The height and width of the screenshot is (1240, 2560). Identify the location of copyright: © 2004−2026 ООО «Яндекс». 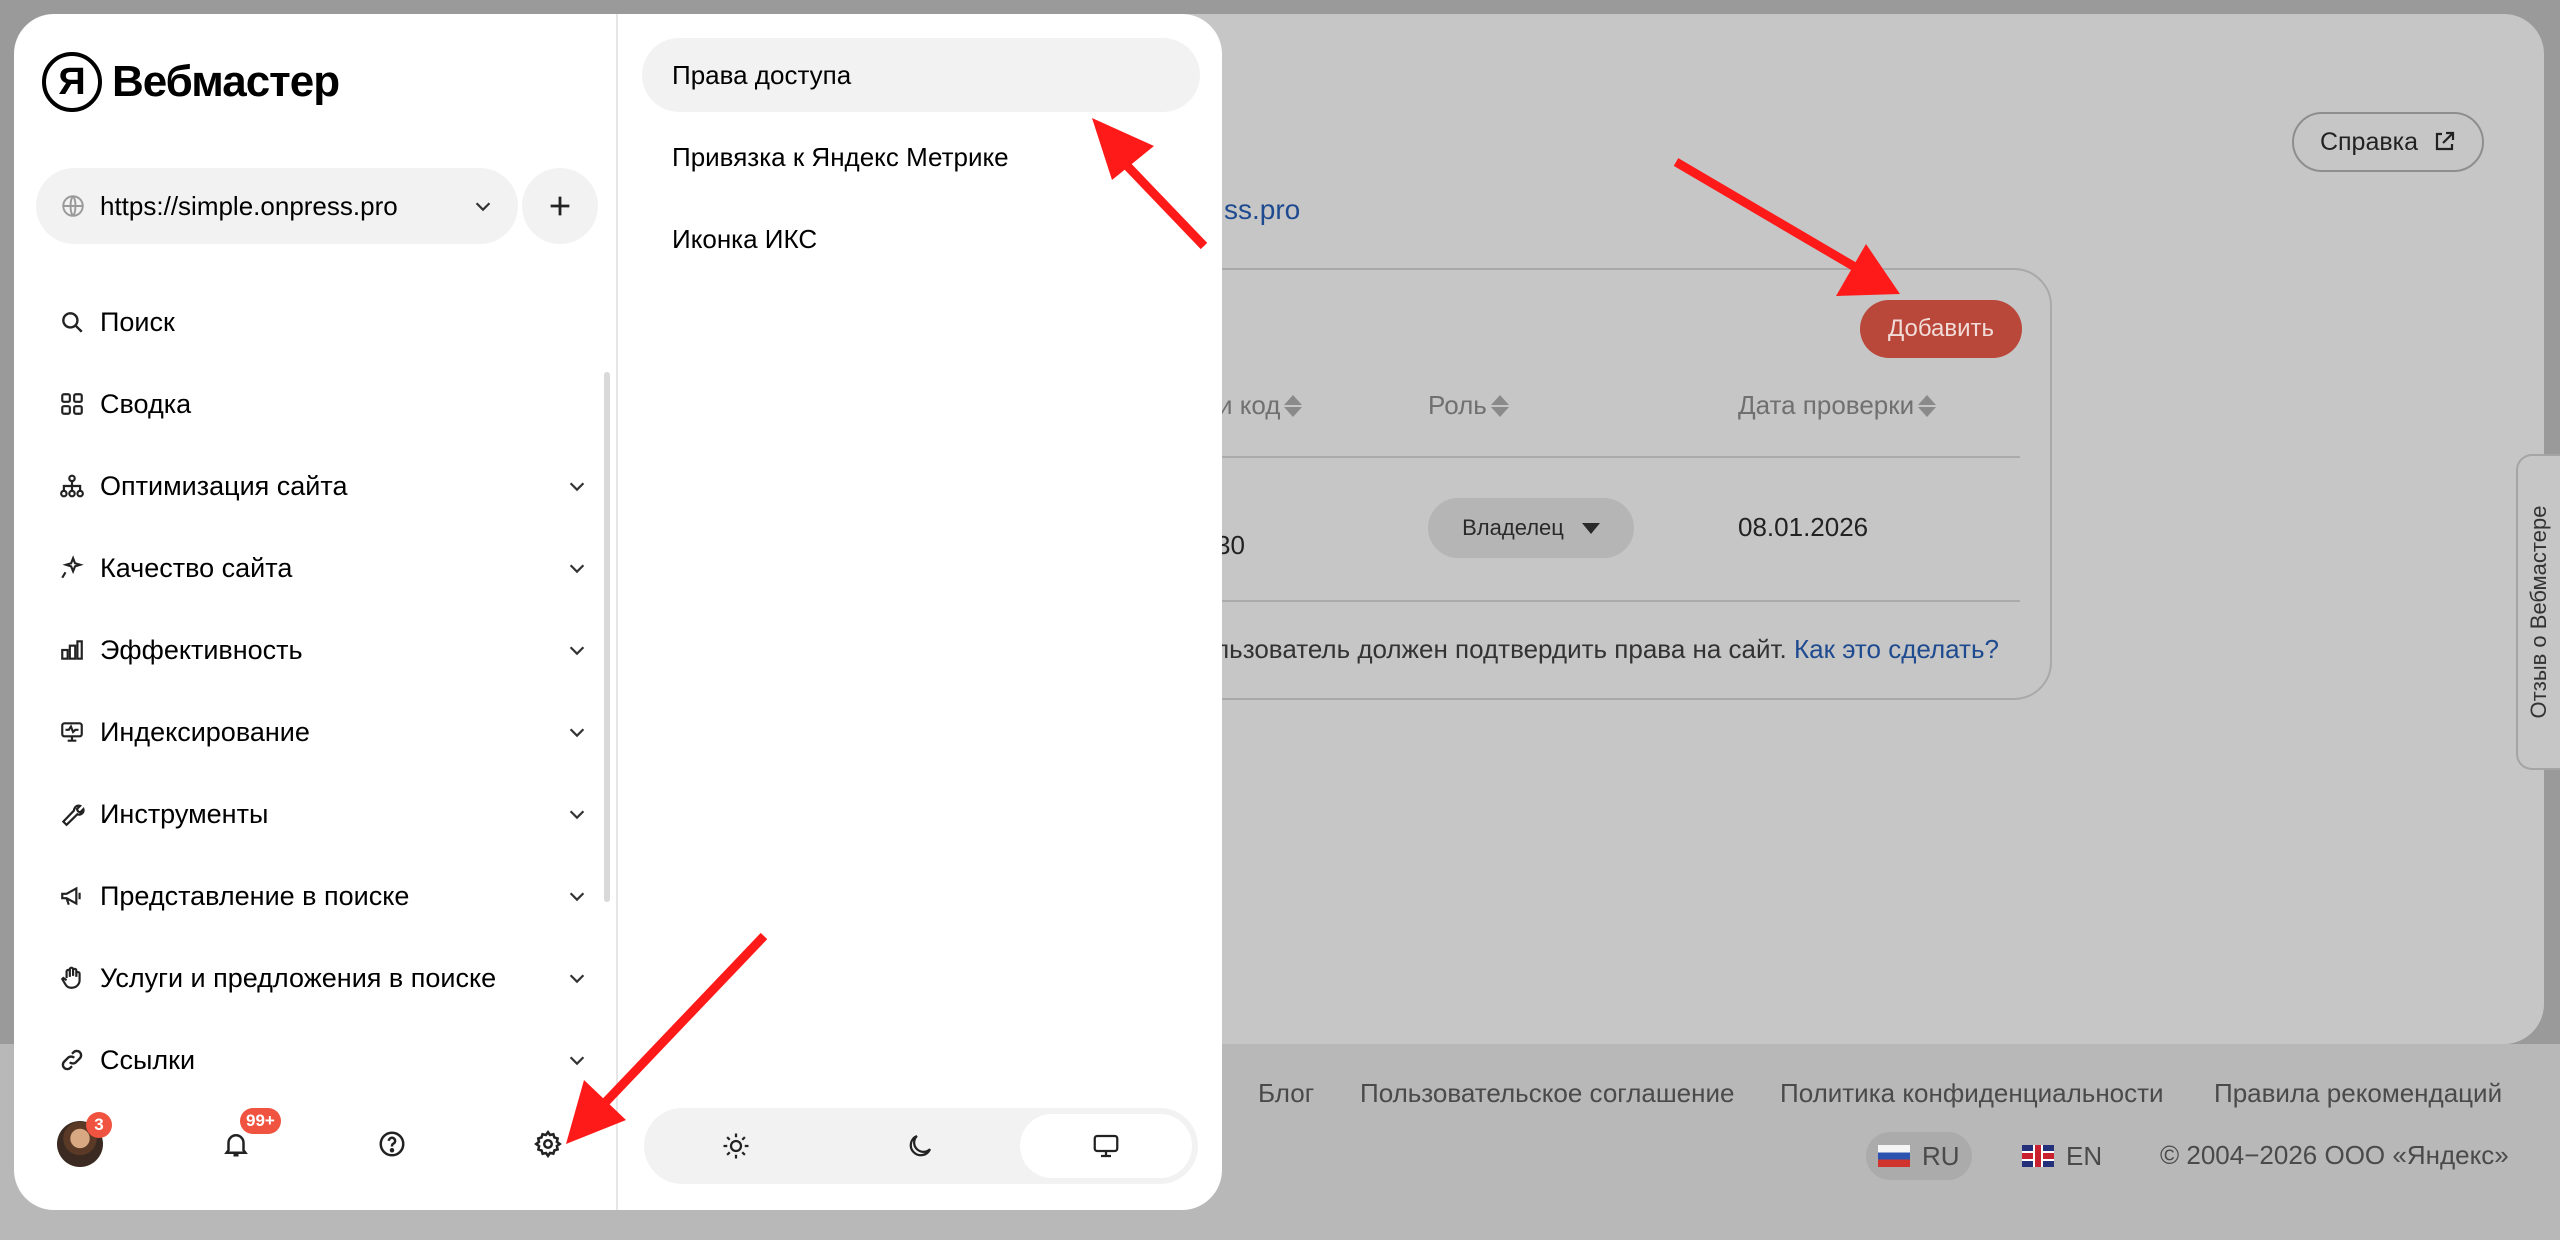
(2334, 1155).